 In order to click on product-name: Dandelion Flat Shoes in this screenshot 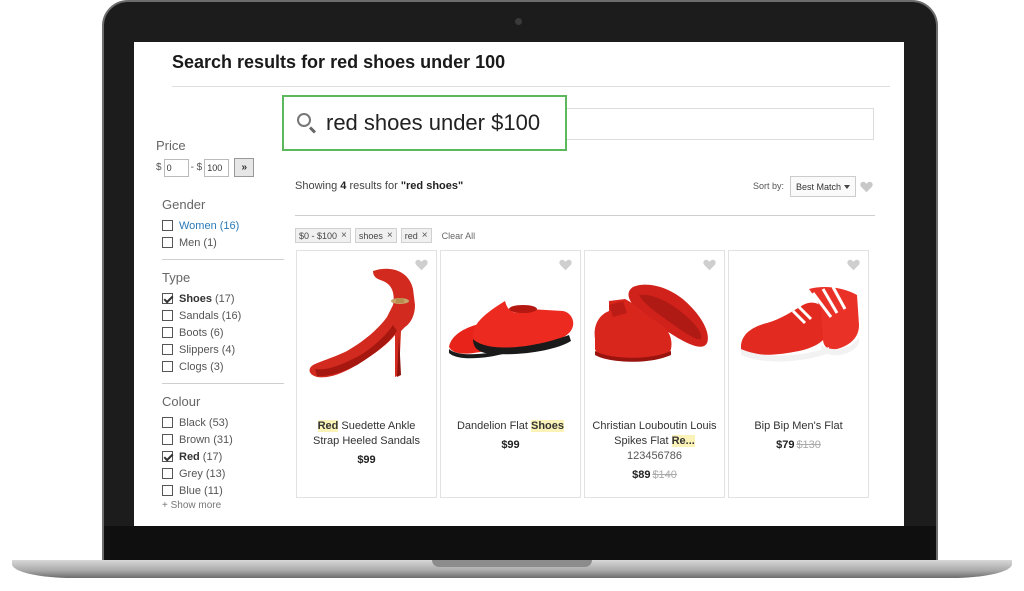, I will do `click(510, 426)`.